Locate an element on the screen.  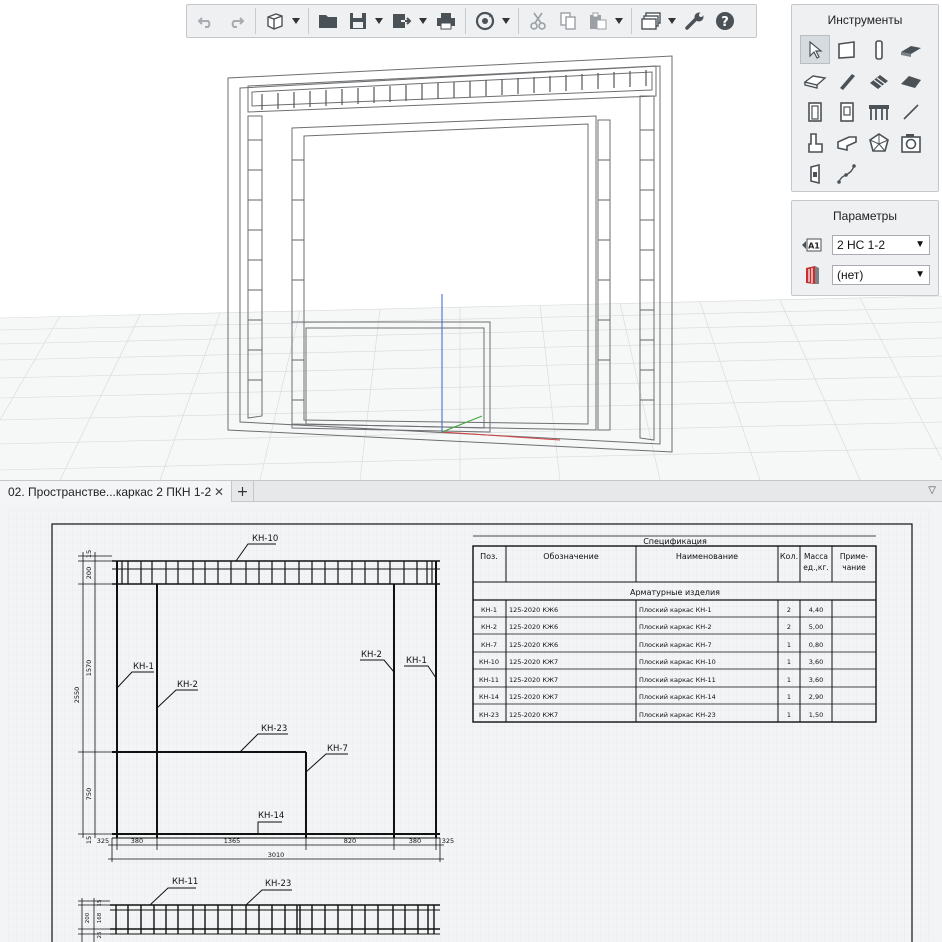
style-select: 2 НС 1-2 ▼ is located at coordinates (881, 245).